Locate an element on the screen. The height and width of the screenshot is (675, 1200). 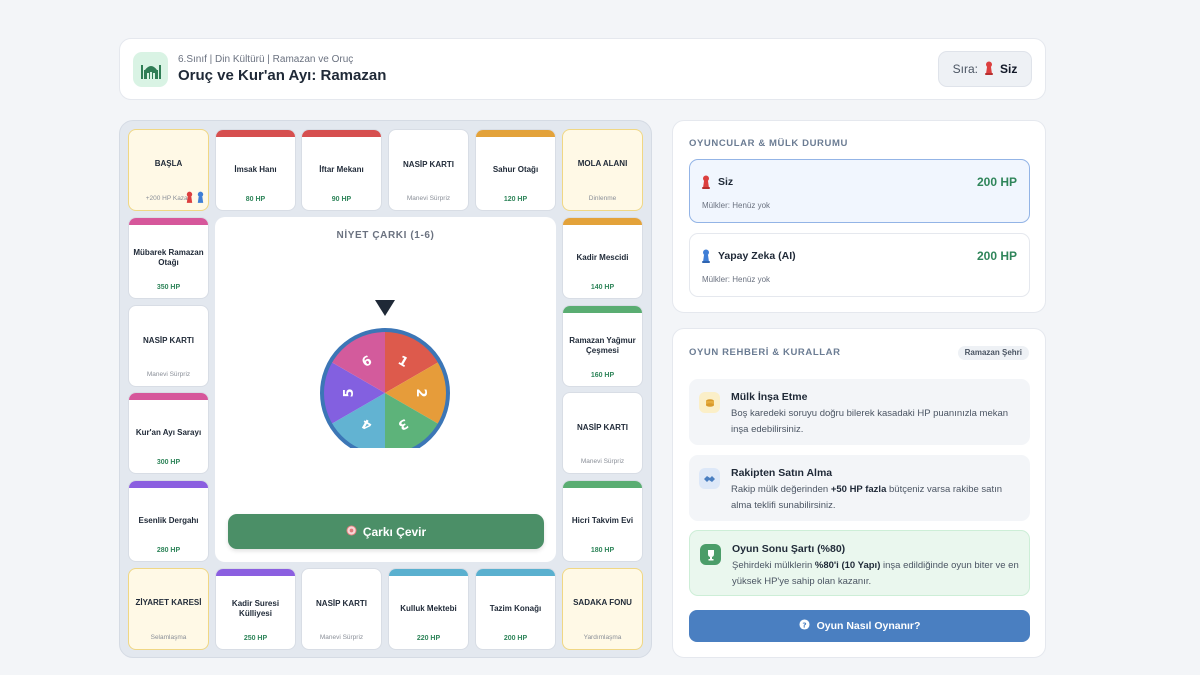
tile-kadir-mescidi: Kadir Mescidi 140 HP is located at coordinates (602, 258).